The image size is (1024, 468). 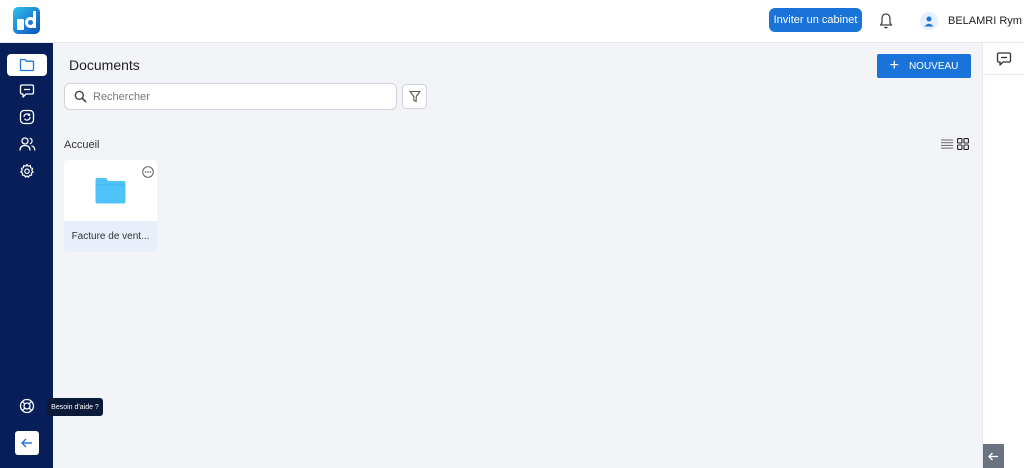 I want to click on chat-panel-button, so click(x=1003, y=59).